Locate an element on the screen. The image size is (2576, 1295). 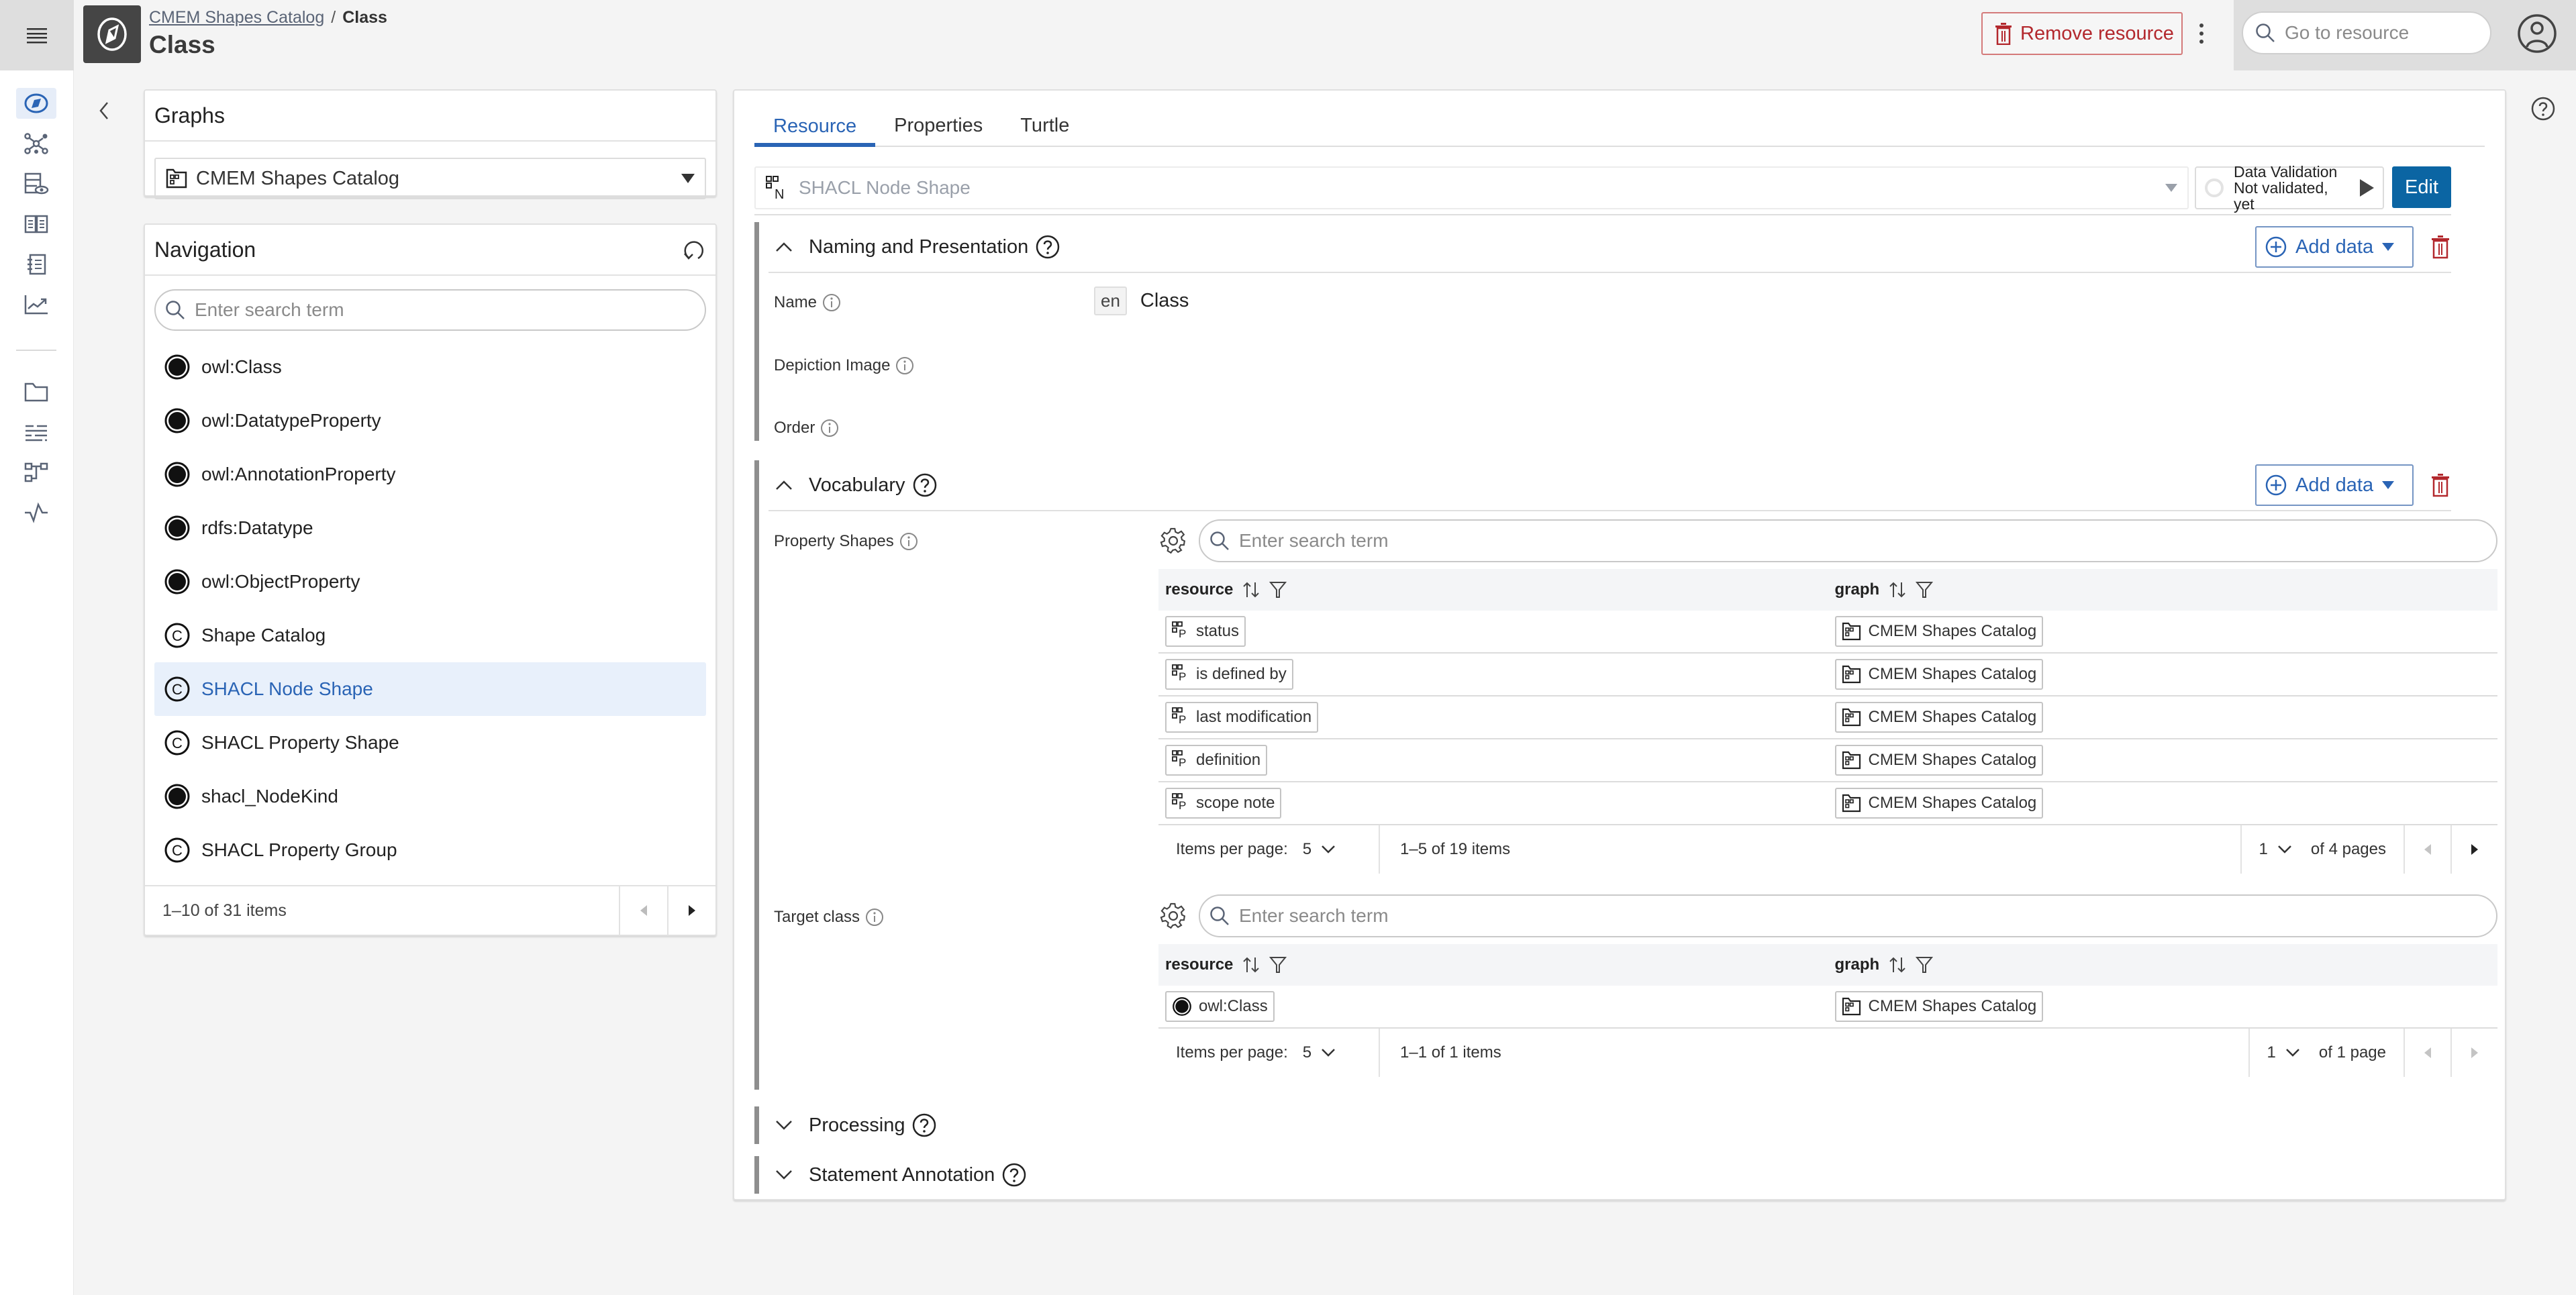
go-to-resource-search is located at coordinates (2366, 32).